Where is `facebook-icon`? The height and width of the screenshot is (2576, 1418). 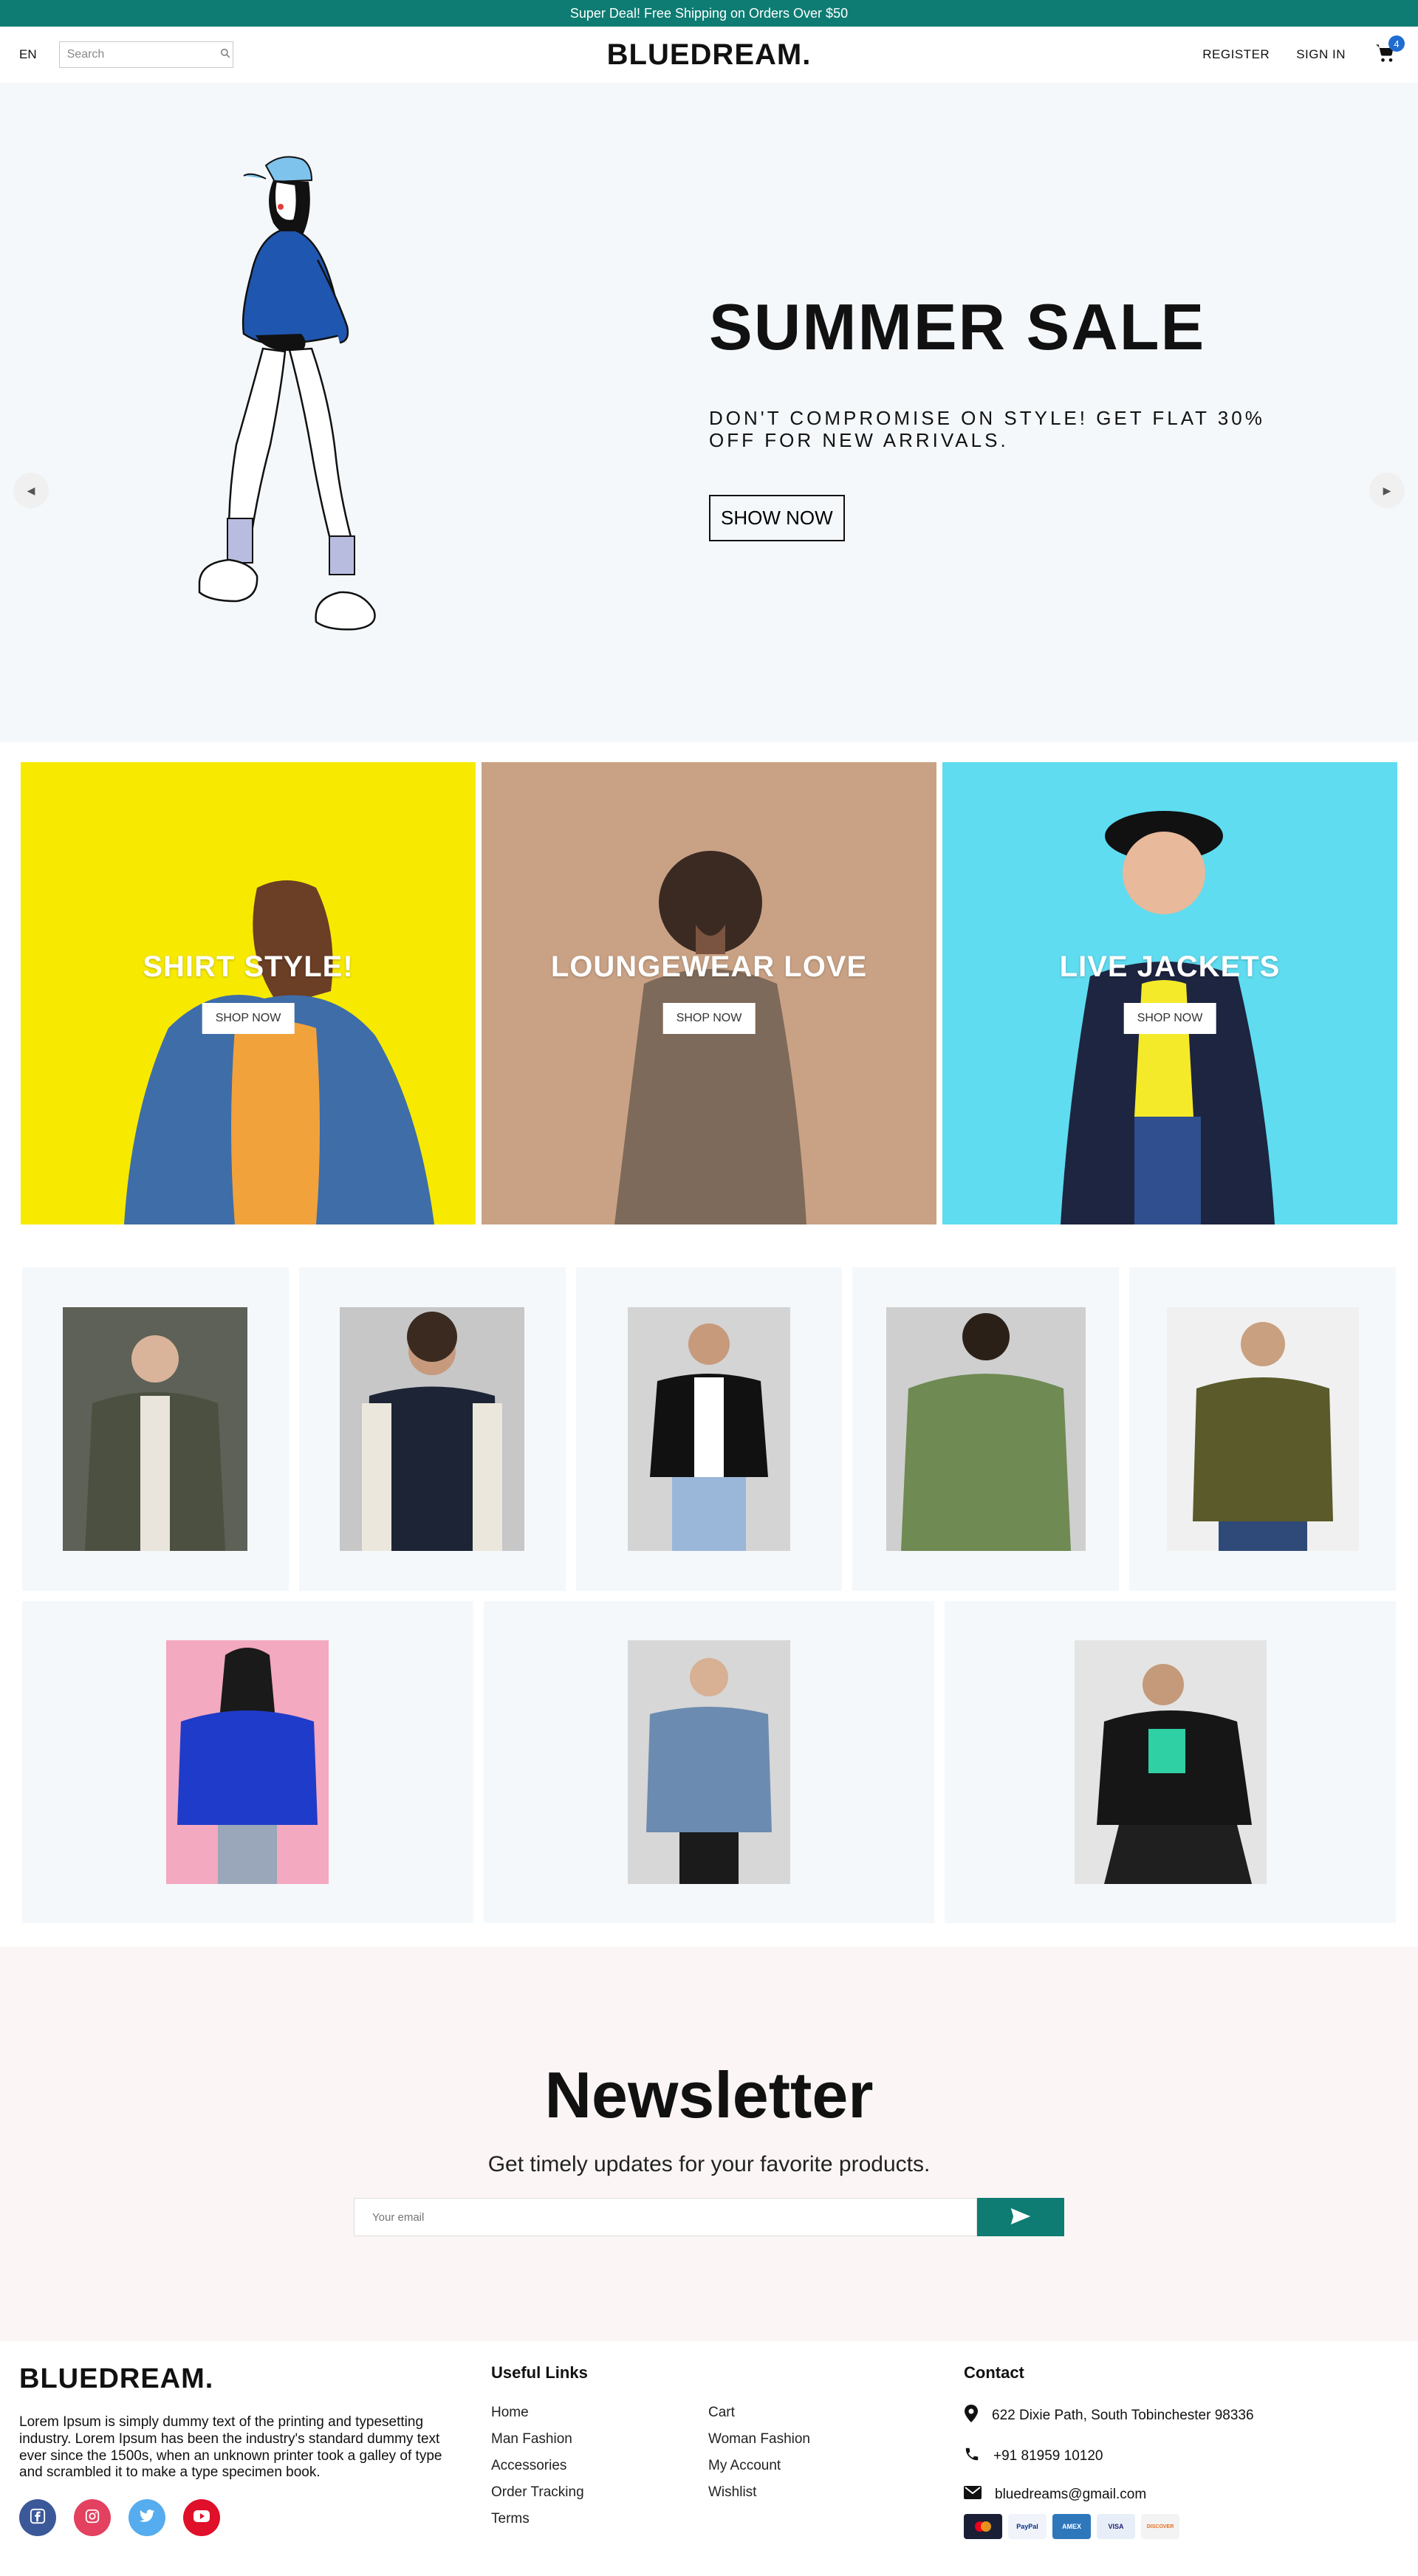
facebook-icon is located at coordinates (38, 2518).